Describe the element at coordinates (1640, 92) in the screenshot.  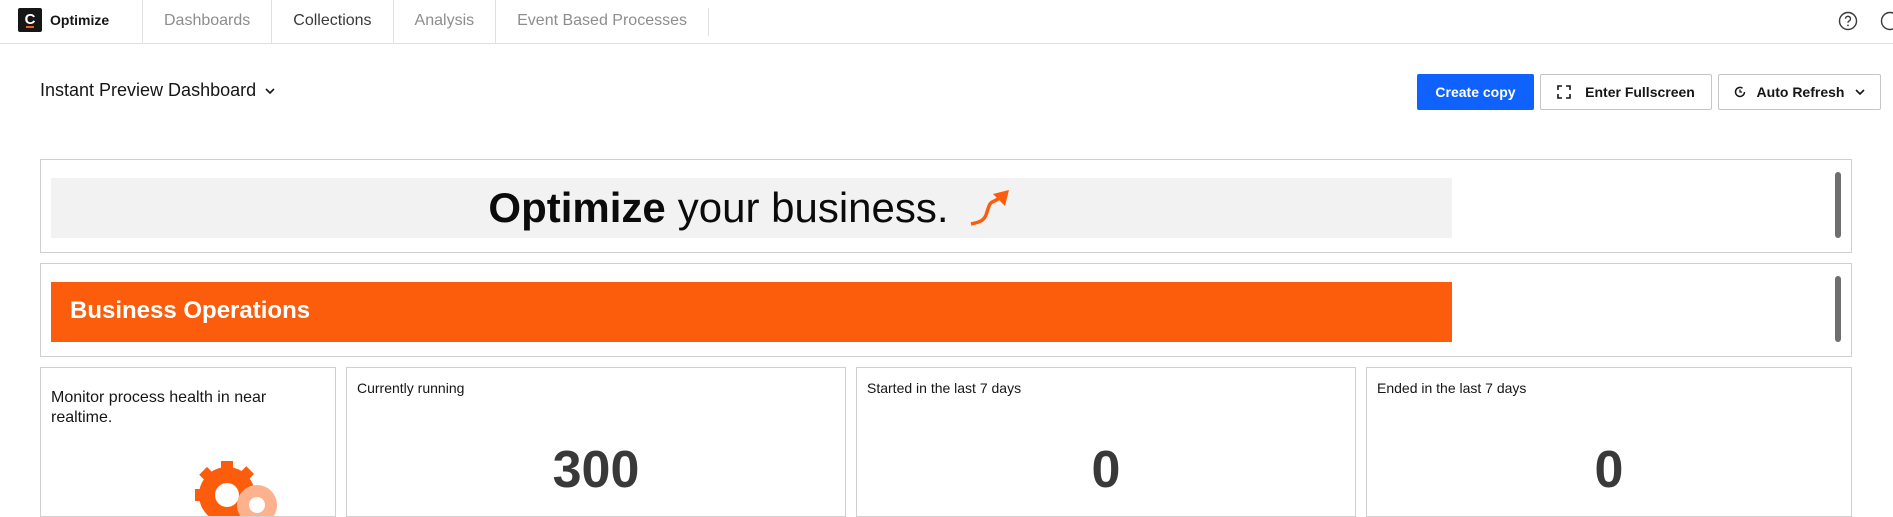
I see `fullscreen-label: Enter Fullscreen` at that location.